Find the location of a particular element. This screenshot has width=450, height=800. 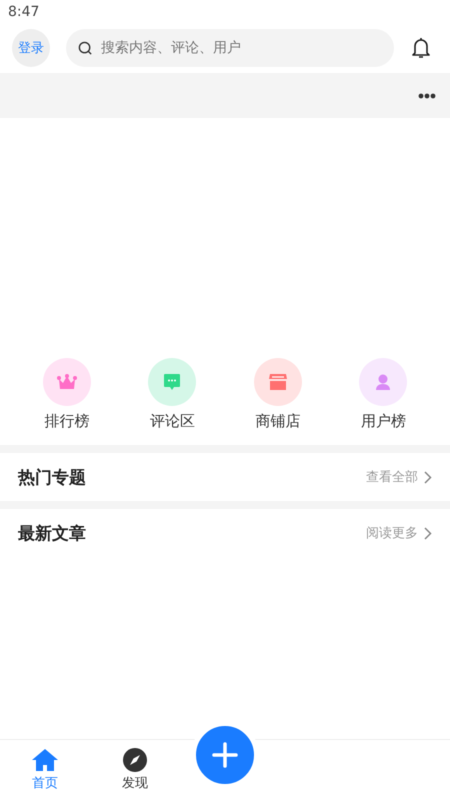

search-field: 搜索内容、评论、用户 is located at coordinates (230, 48).